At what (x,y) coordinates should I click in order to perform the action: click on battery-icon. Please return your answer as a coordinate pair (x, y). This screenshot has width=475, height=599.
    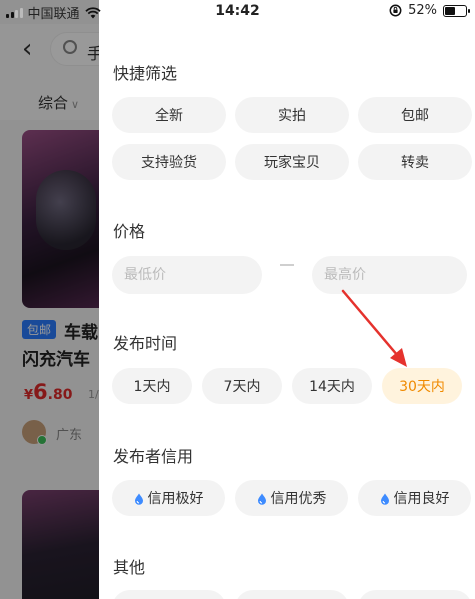
    Looking at the image, I should click on (456, 10).